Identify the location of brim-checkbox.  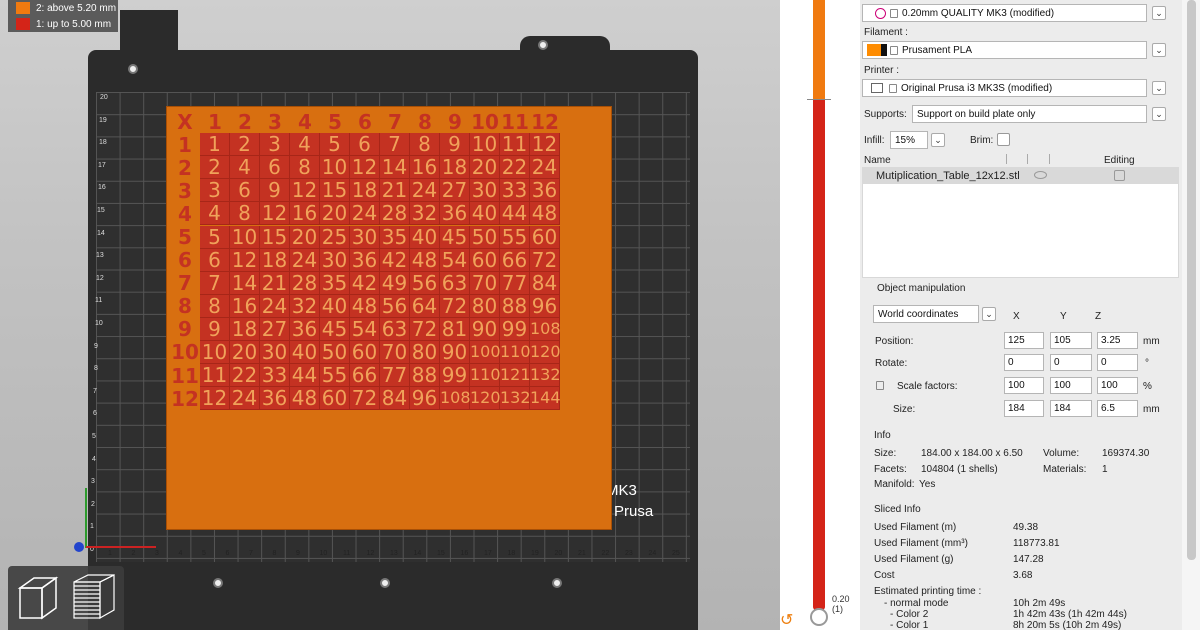
(1003, 139).